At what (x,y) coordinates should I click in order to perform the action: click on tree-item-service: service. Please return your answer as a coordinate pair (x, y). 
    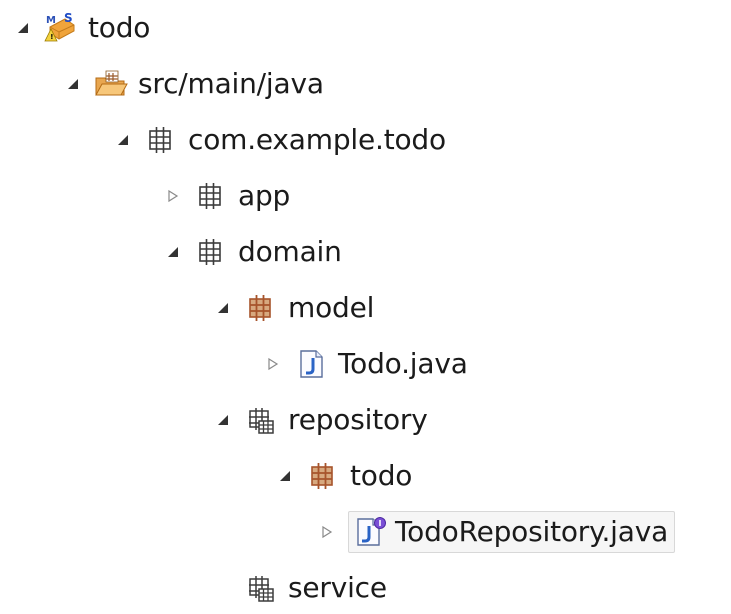
    Looking at the image, I should click on (300, 588).